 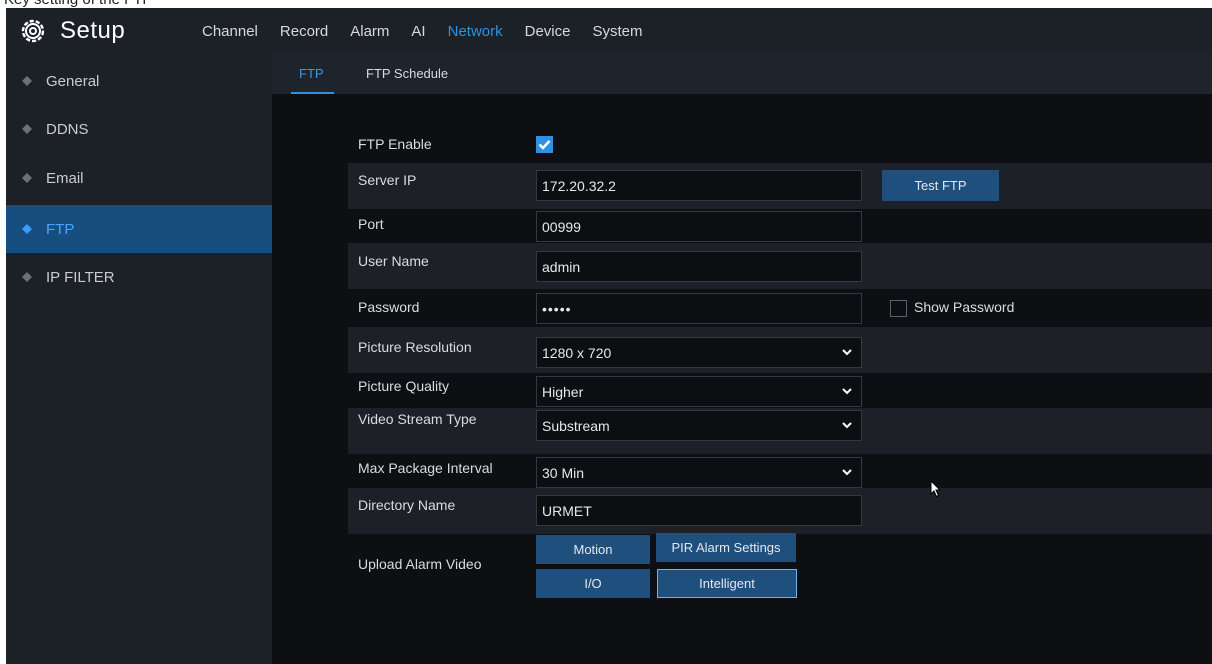 I want to click on setup-logo: Setup, so click(x=72, y=31).